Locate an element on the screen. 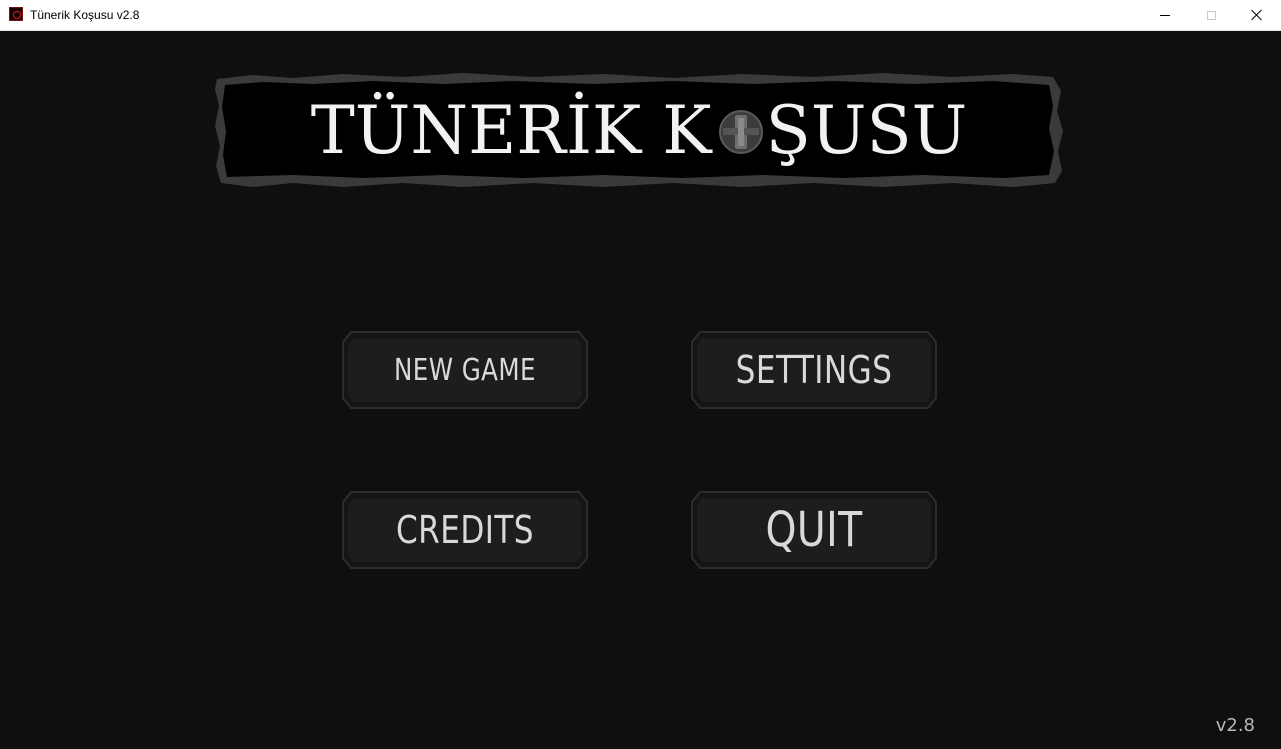 This screenshot has height=749, width=1281. new-game-button: NEW GAME is located at coordinates (465, 370).